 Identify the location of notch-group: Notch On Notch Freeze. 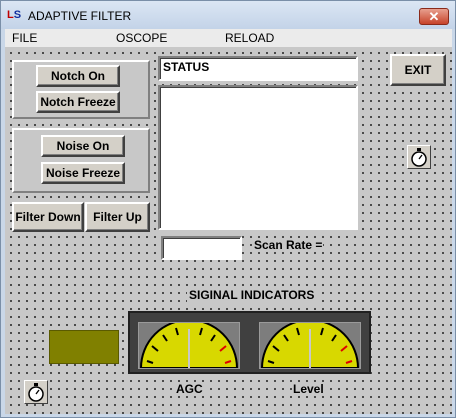
(81, 89).